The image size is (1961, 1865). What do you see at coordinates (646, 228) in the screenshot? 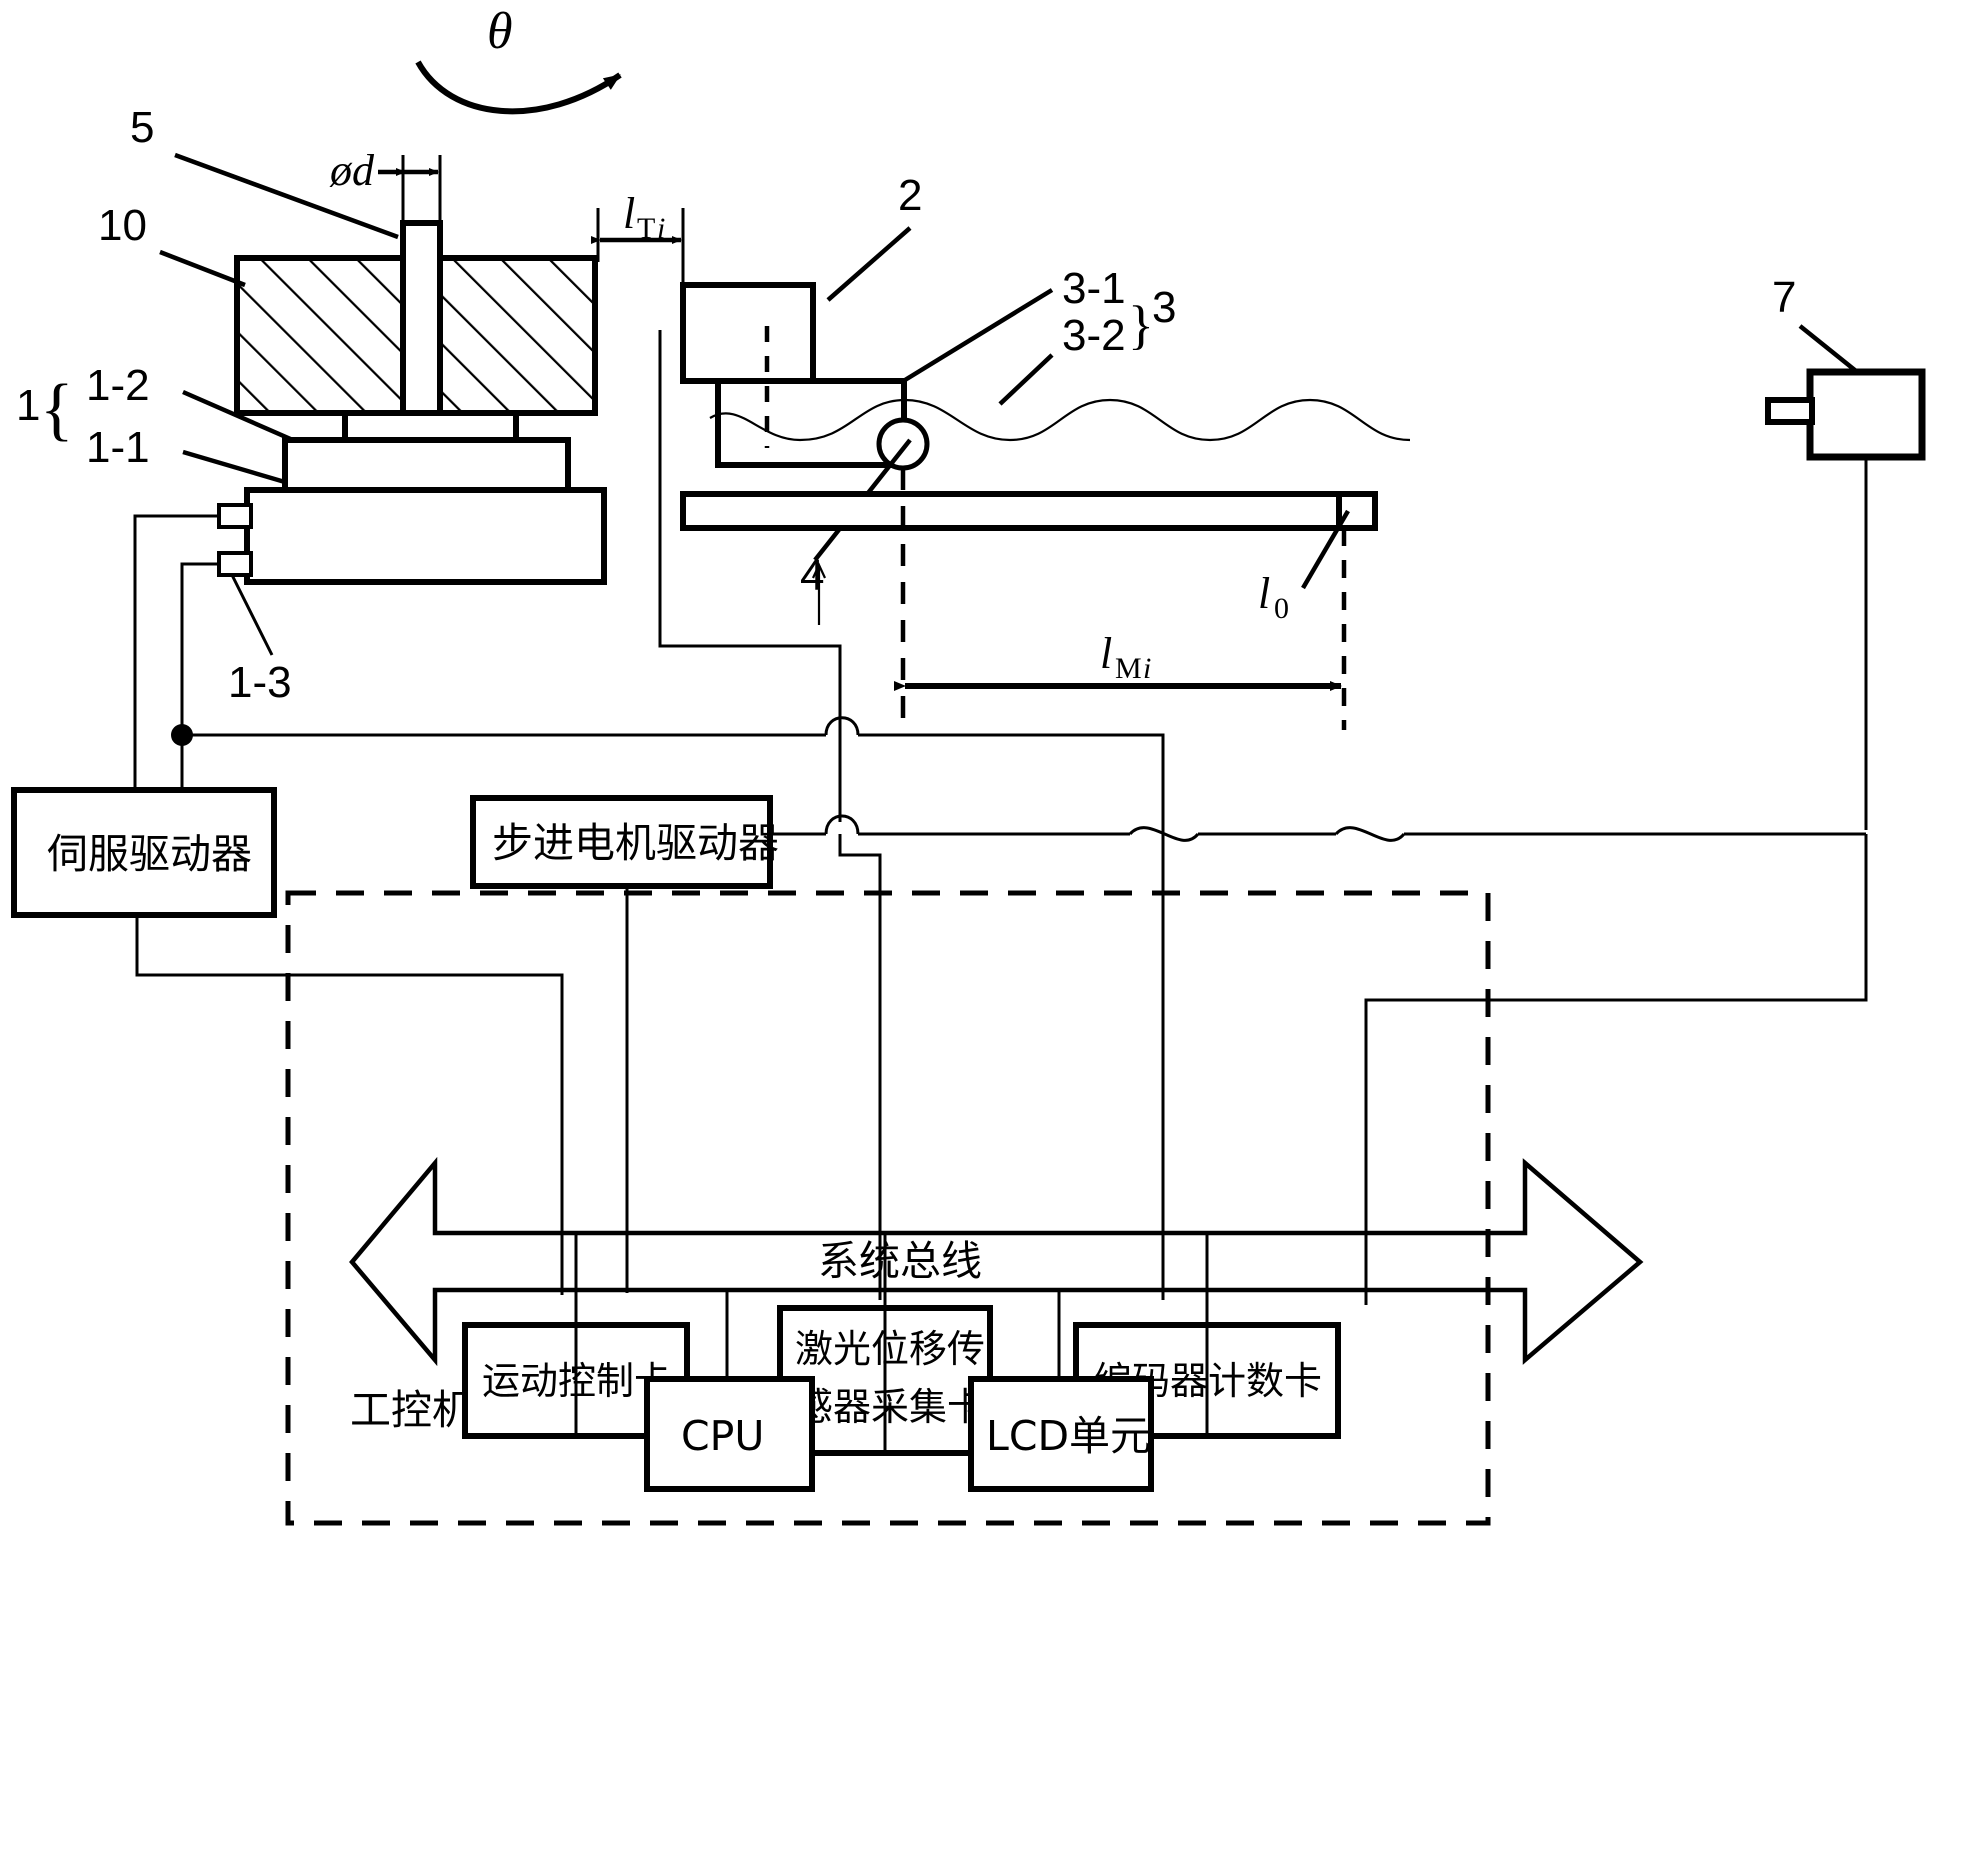
I see `lTi-label-sub: T` at bounding box center [646, 228].